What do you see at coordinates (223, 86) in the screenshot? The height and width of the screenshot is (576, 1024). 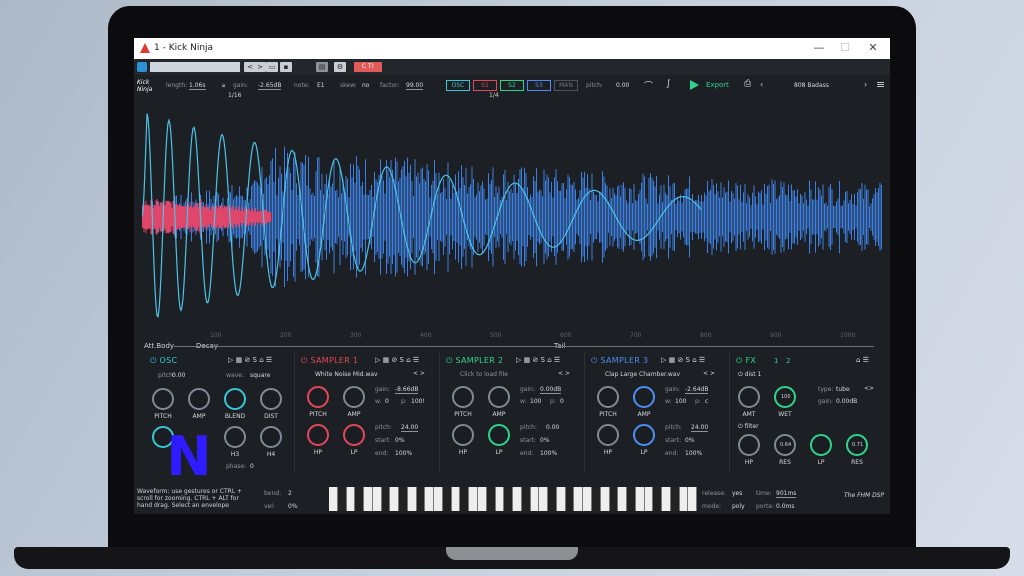 I see `lock-icon: 🔒︎` at bounding box center [223, 86].